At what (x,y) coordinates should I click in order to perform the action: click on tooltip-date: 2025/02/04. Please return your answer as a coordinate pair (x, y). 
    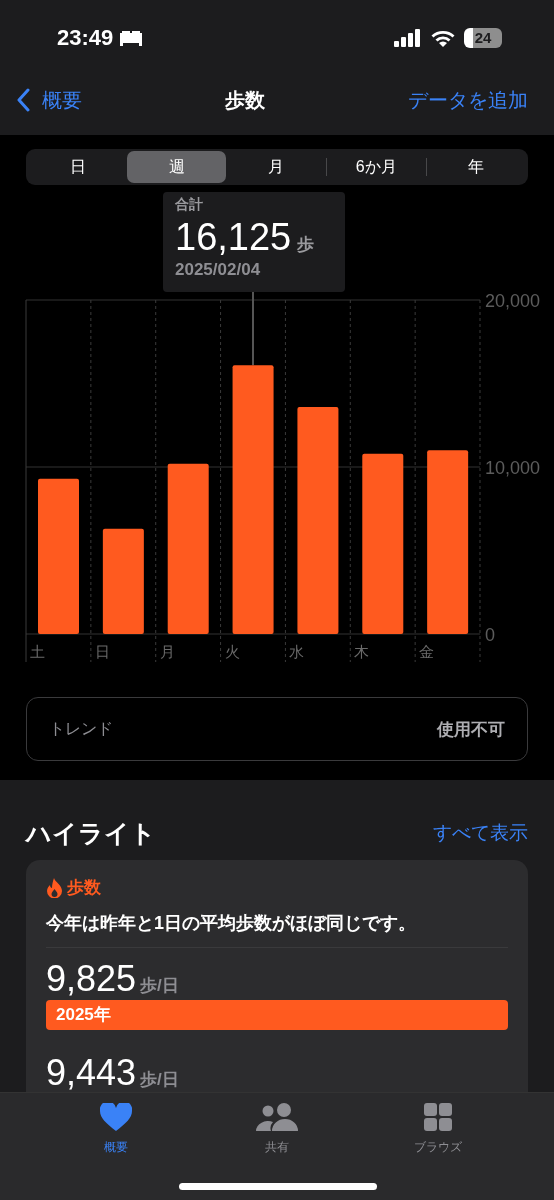
    Looking at the image, I should click on (218, 270).